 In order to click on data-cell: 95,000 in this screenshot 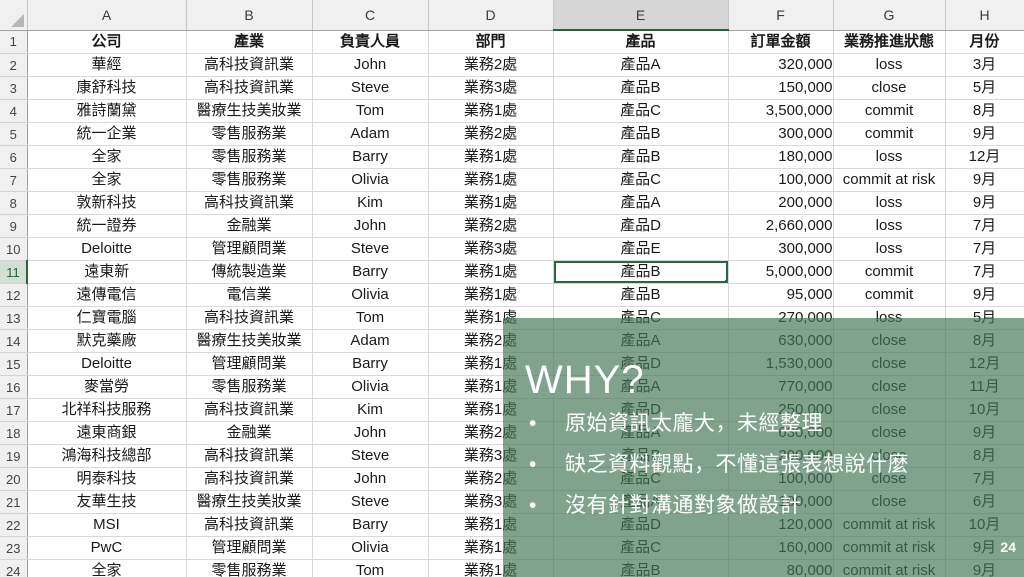, I will do `click(781, 295)`.